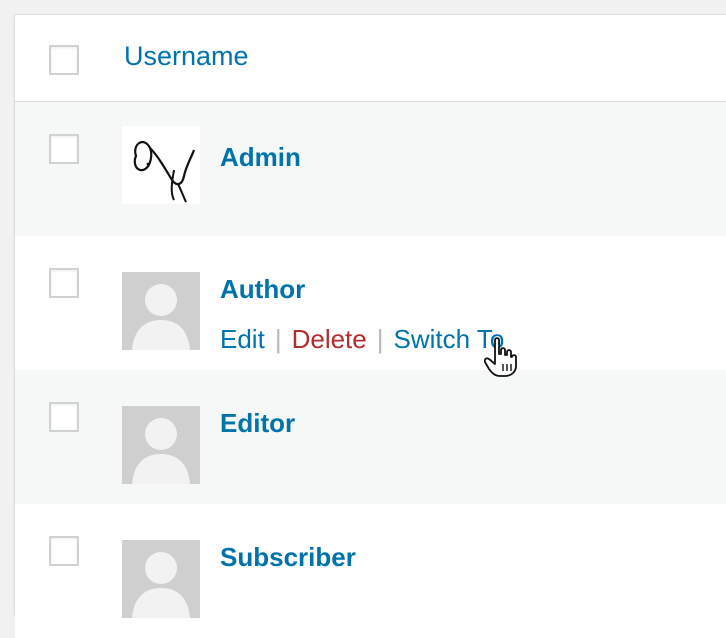  Describe the element at coordinates (64, 60) in the screenshot. I see `select-all-checkbox` at that location.